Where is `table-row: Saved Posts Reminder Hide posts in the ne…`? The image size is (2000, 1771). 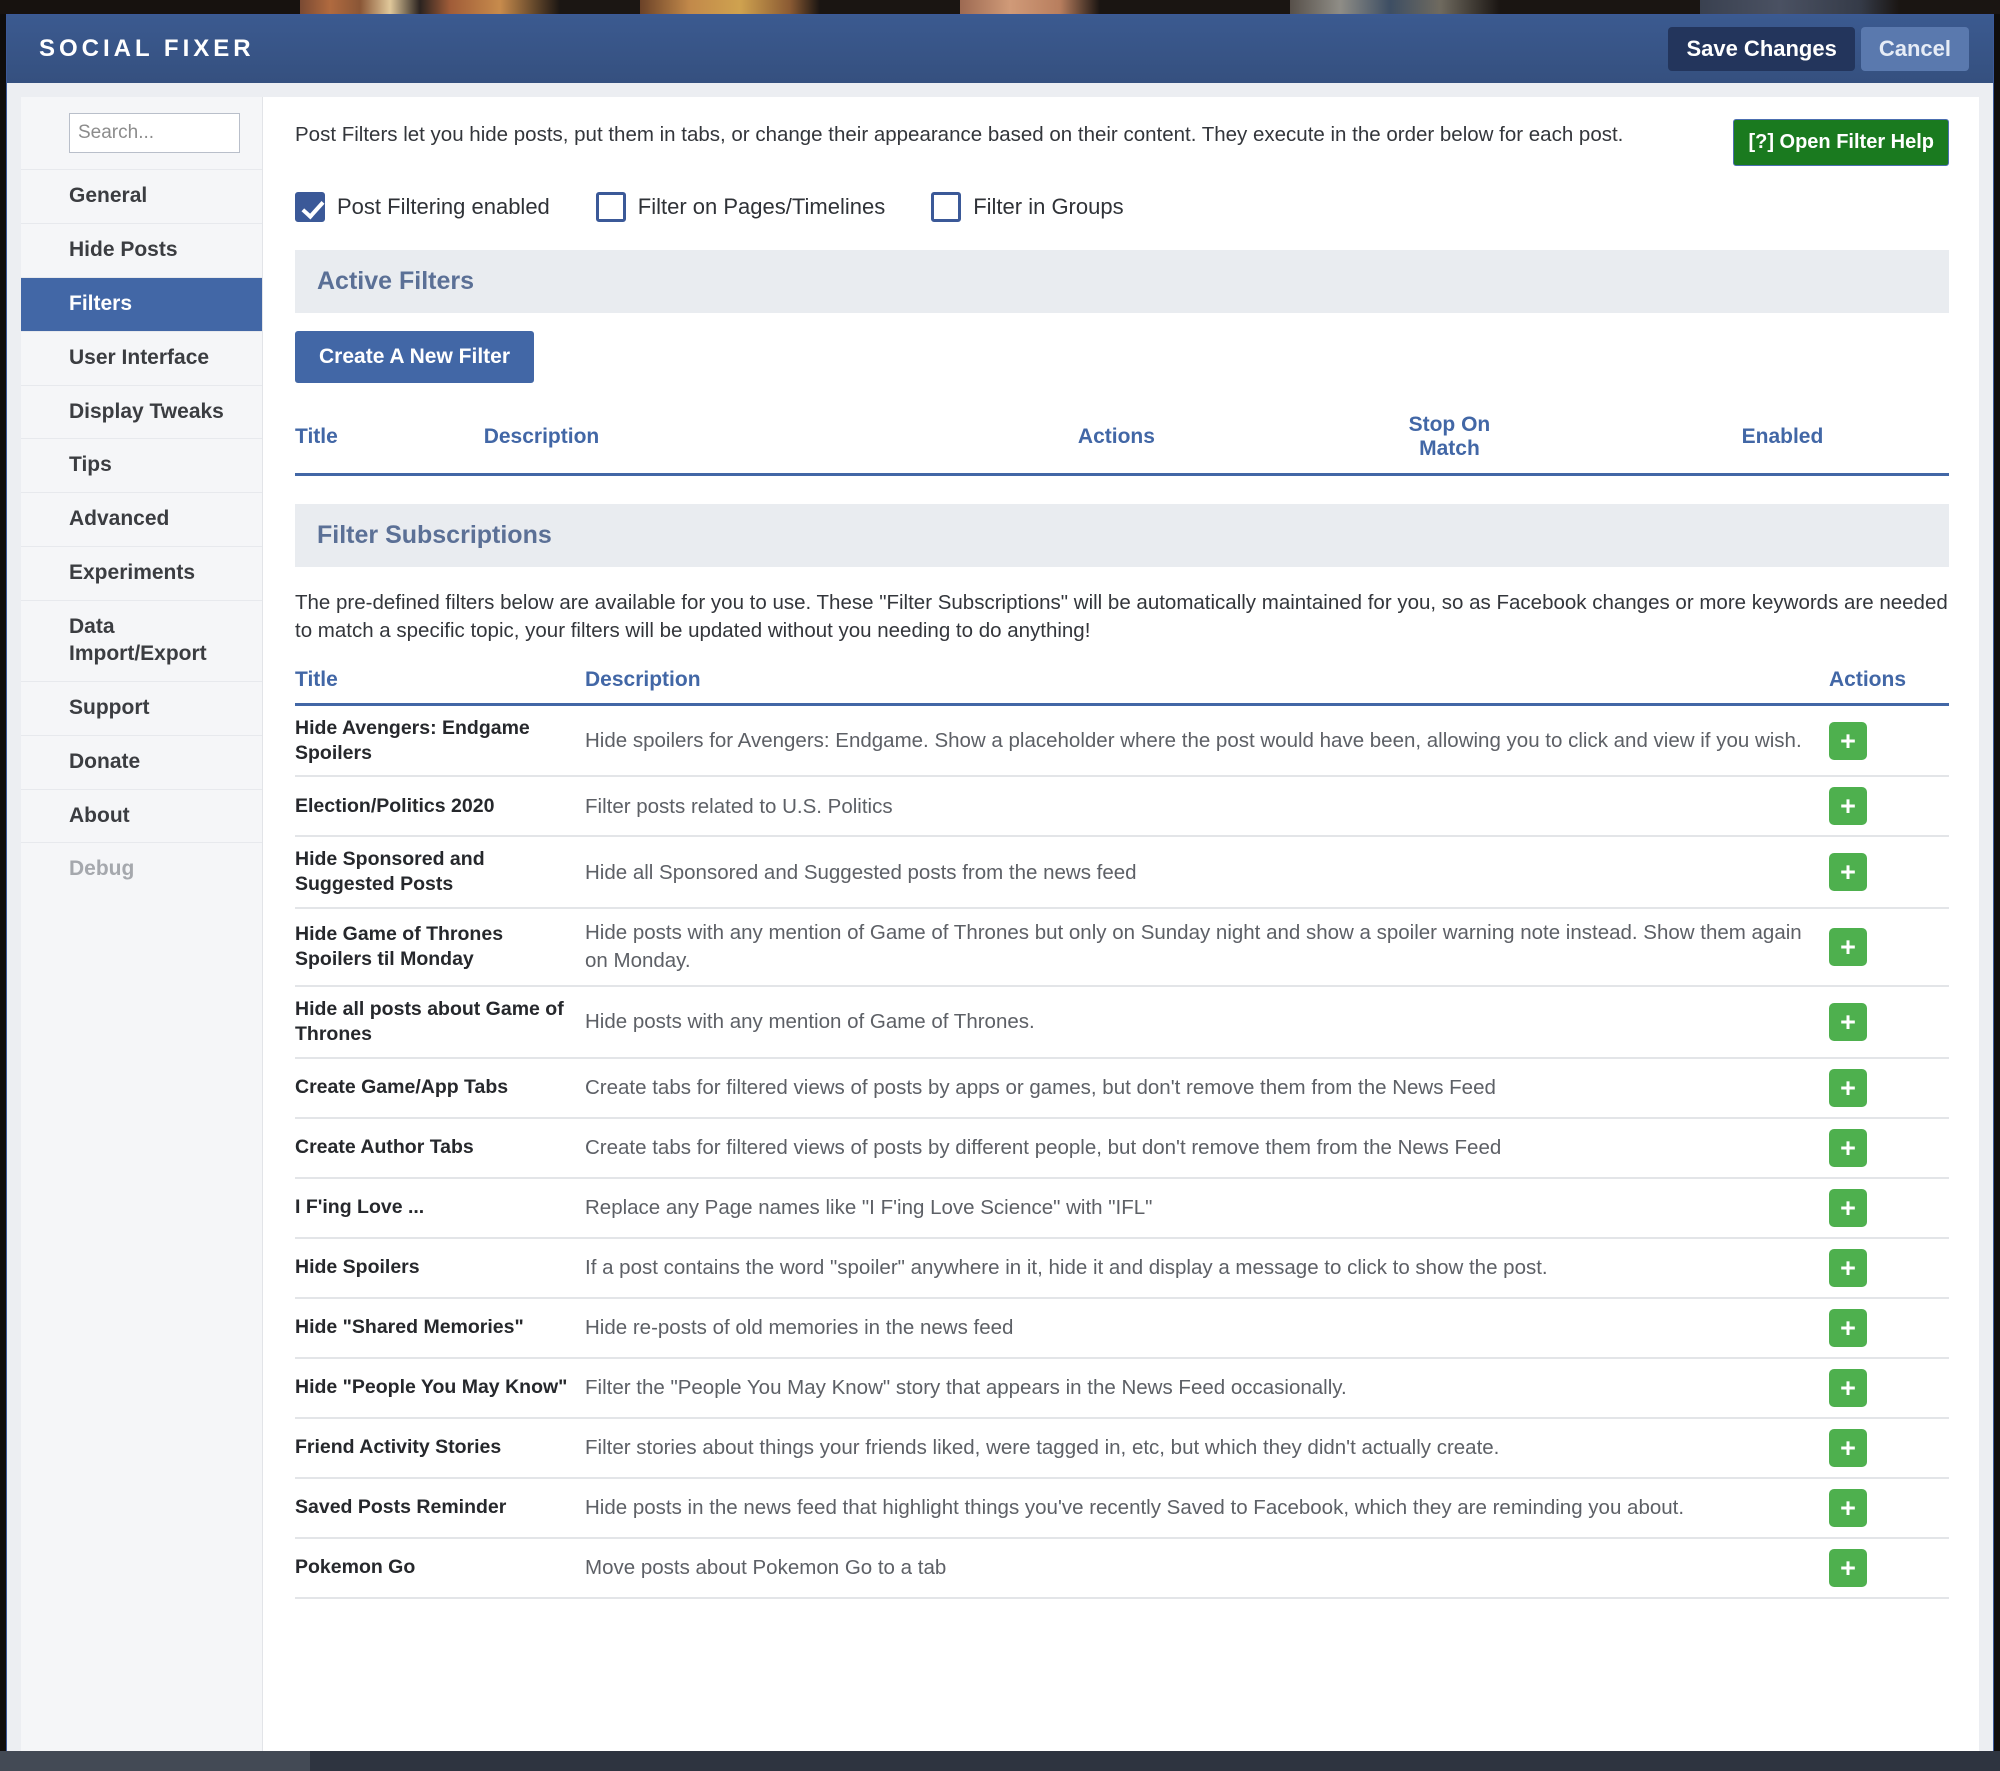 table-row: Saved Posts Reminder Hide posts in the ne… is located at coordinates (1122, 1508).